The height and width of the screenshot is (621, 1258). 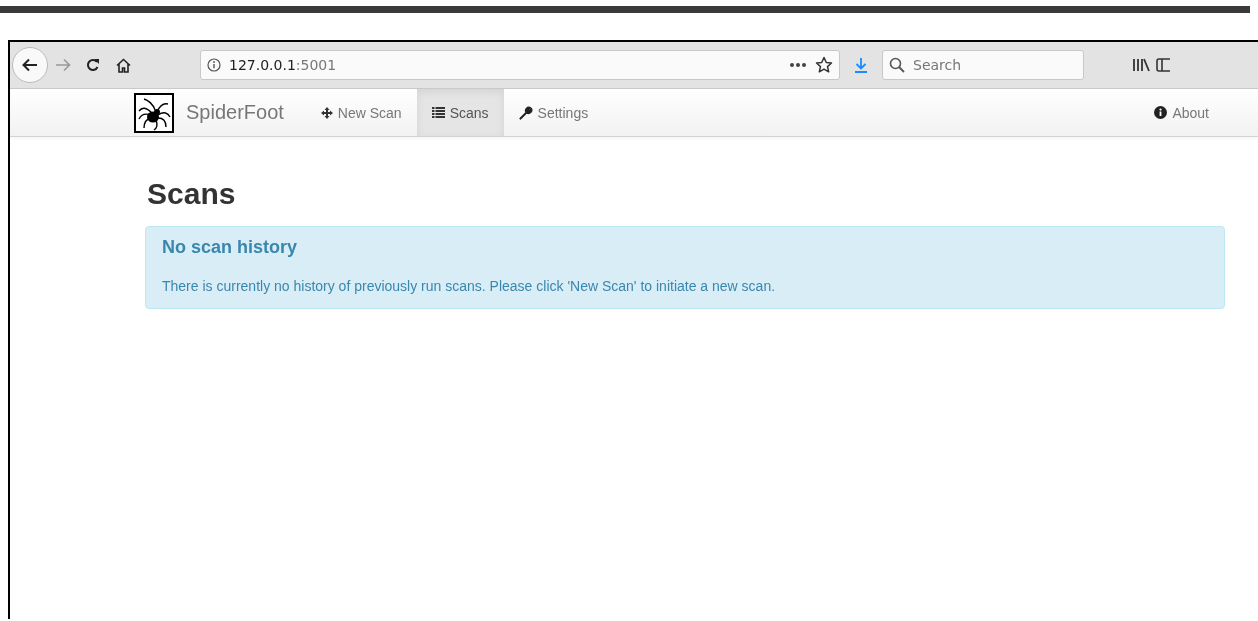 I want to click on search-box: Search, so click(x=983, y=65).